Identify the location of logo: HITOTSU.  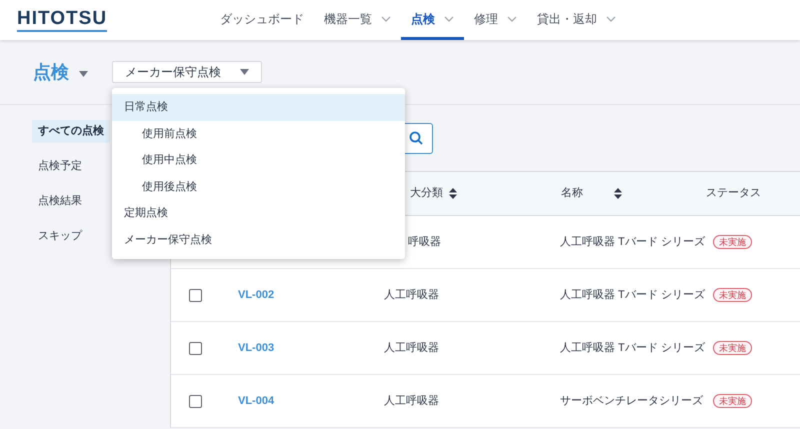
(62, 20).